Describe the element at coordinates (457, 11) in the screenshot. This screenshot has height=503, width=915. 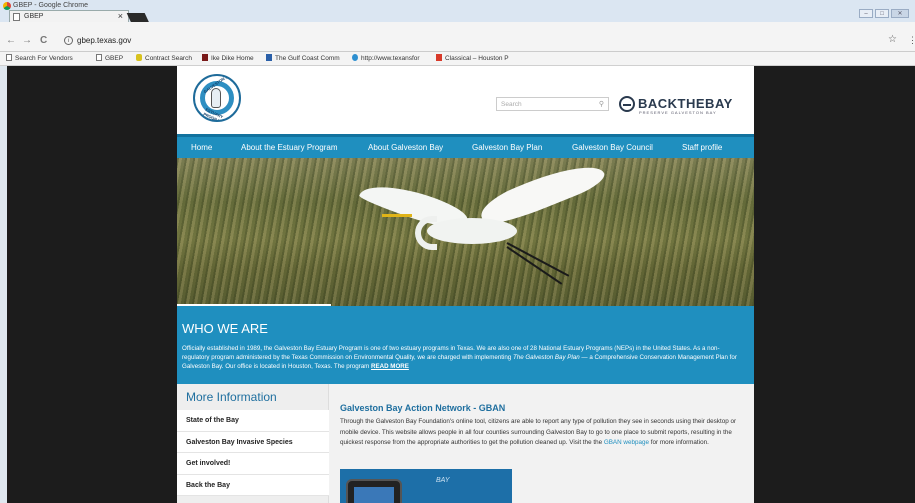
I see `window-titlebar: GBEP - Google Chrome GBEP × – □ ✕` at that location.